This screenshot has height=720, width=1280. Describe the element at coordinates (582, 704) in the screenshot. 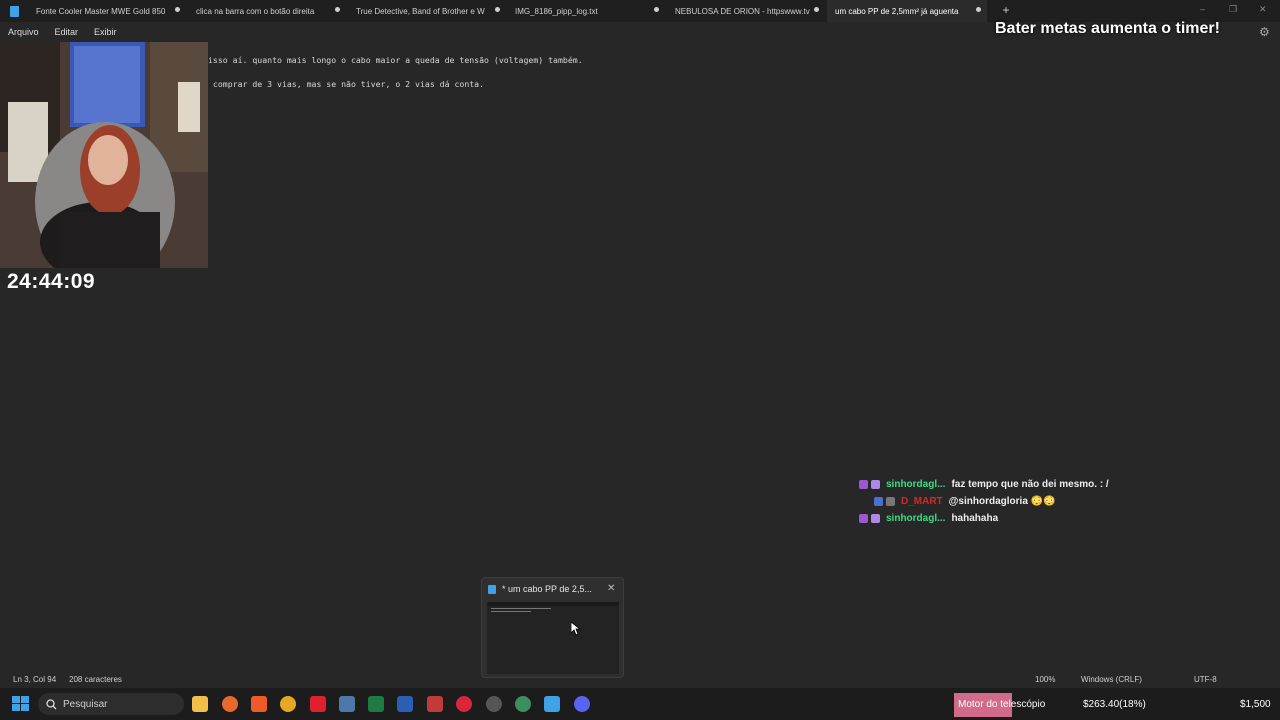

I see `discord-icon` at that location.